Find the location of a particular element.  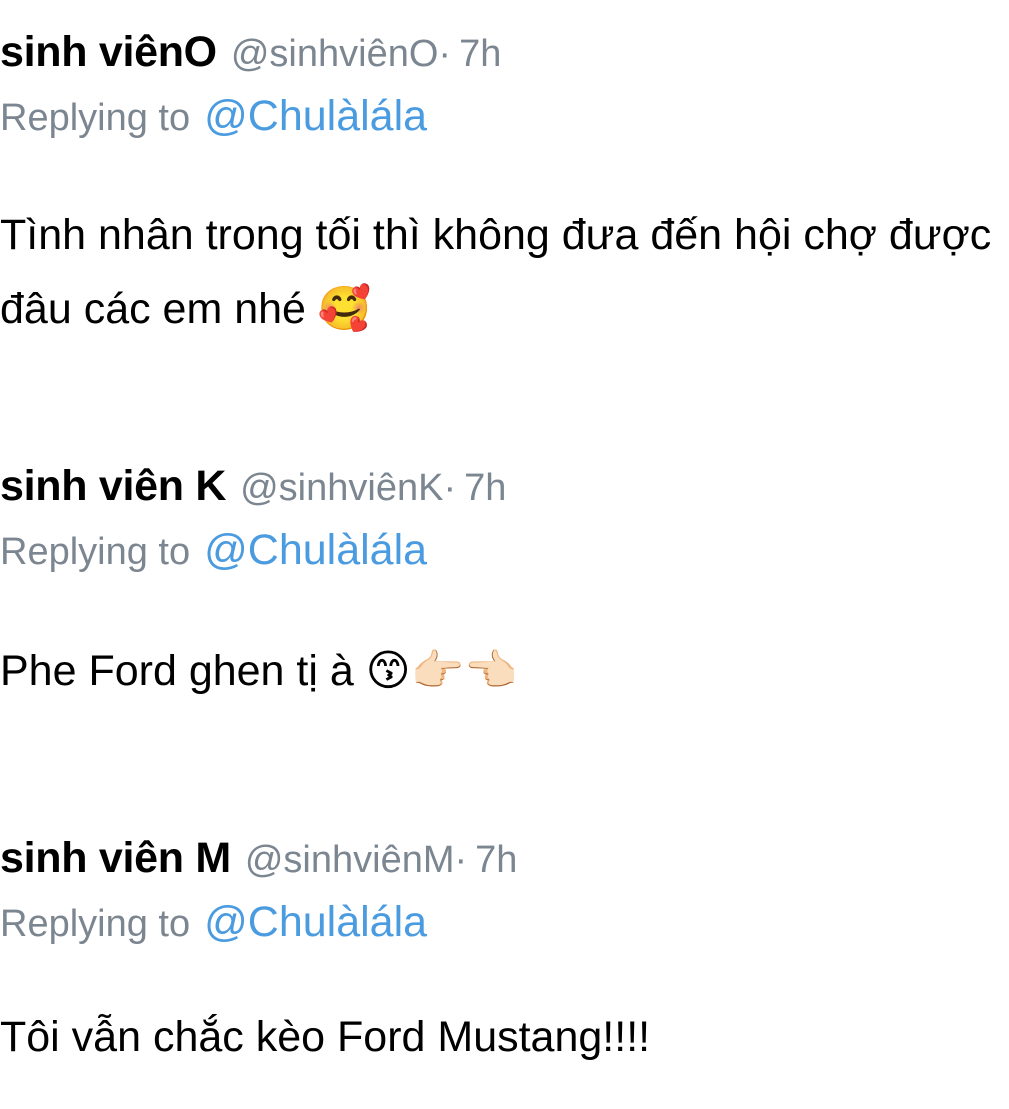

user-handle: @sinhviênK is located at coordinates (341, 488).